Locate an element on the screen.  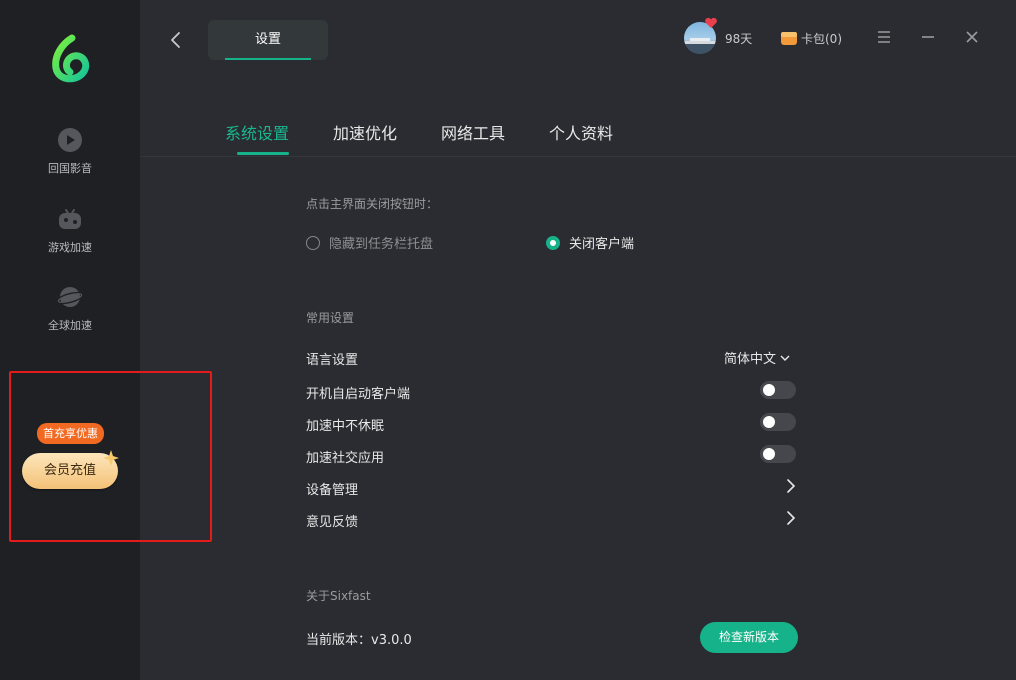
no-sleep-label: 加速中不休眠 is located at coordinates (345, 426).